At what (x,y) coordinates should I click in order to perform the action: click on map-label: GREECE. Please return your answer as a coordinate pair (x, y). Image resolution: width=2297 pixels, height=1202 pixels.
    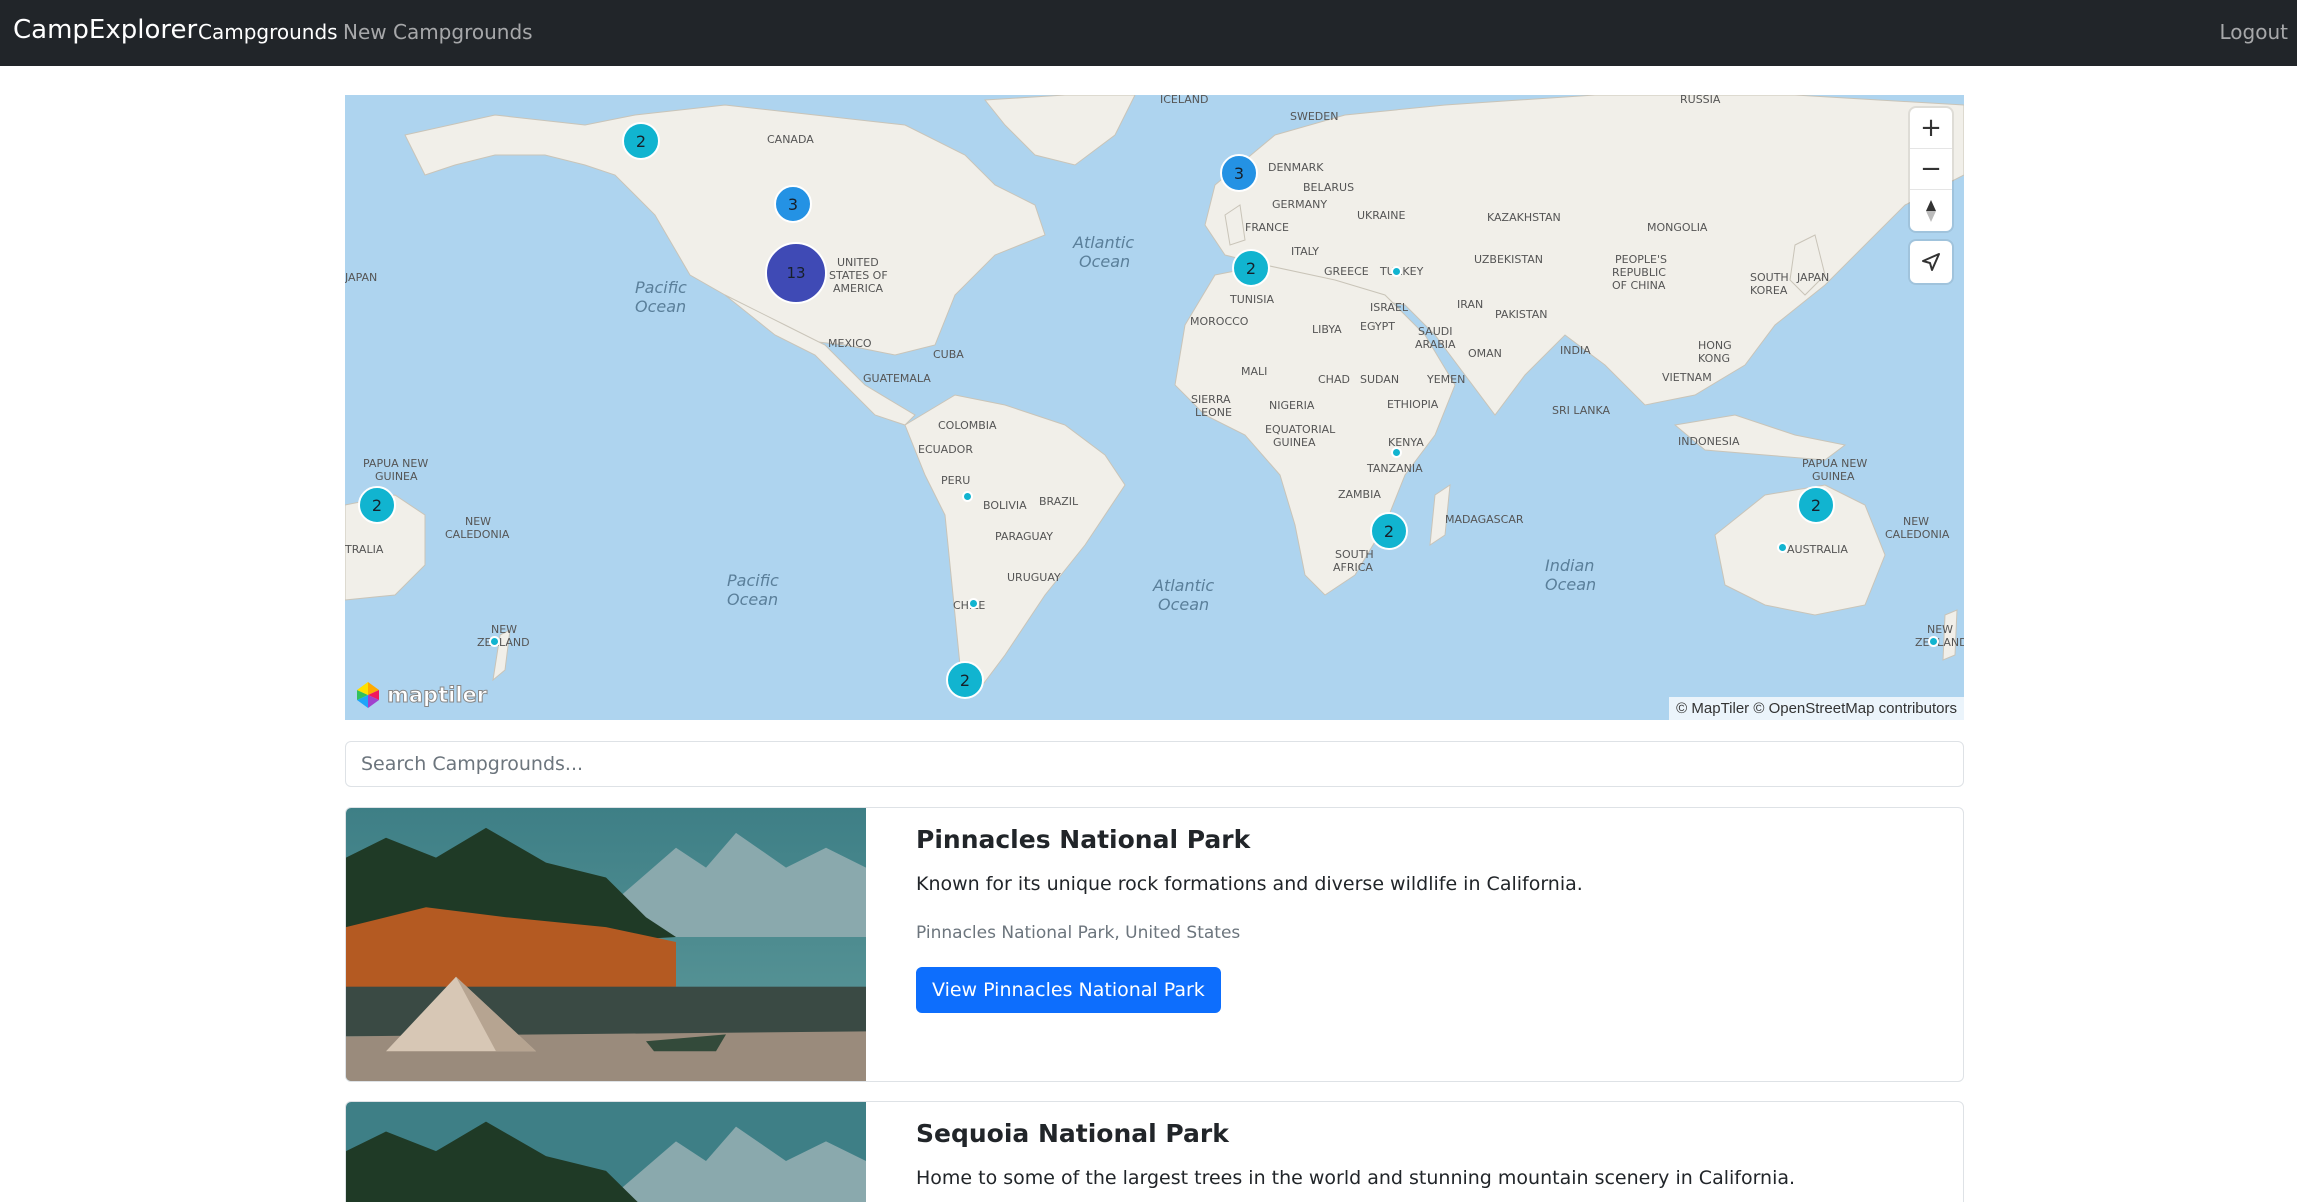
    Looking at the image, I should click on (1346, 271).